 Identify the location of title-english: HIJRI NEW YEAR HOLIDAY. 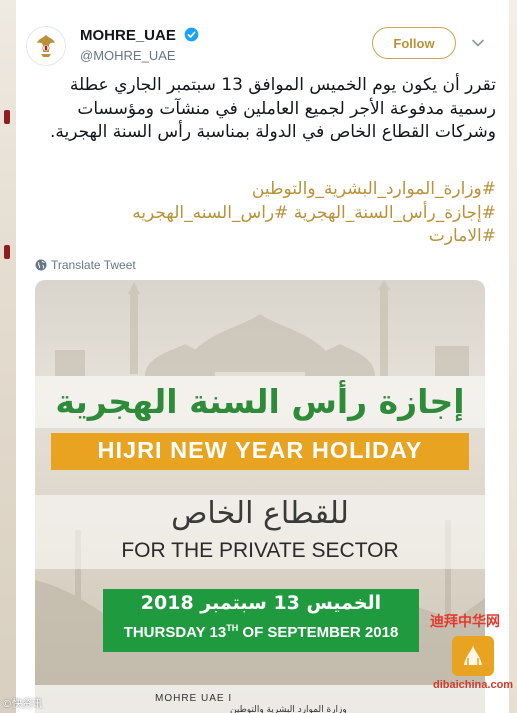
(260, 450).